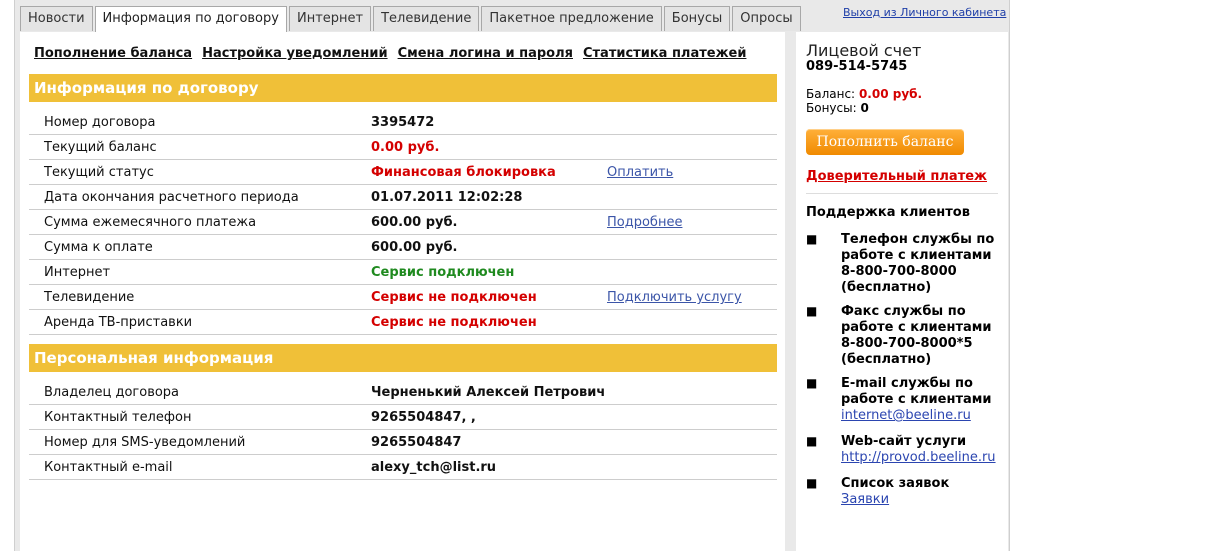 This screenshot has height=551, width=1223. I want to click on tab-polls: Опросы, so click(766, 18).